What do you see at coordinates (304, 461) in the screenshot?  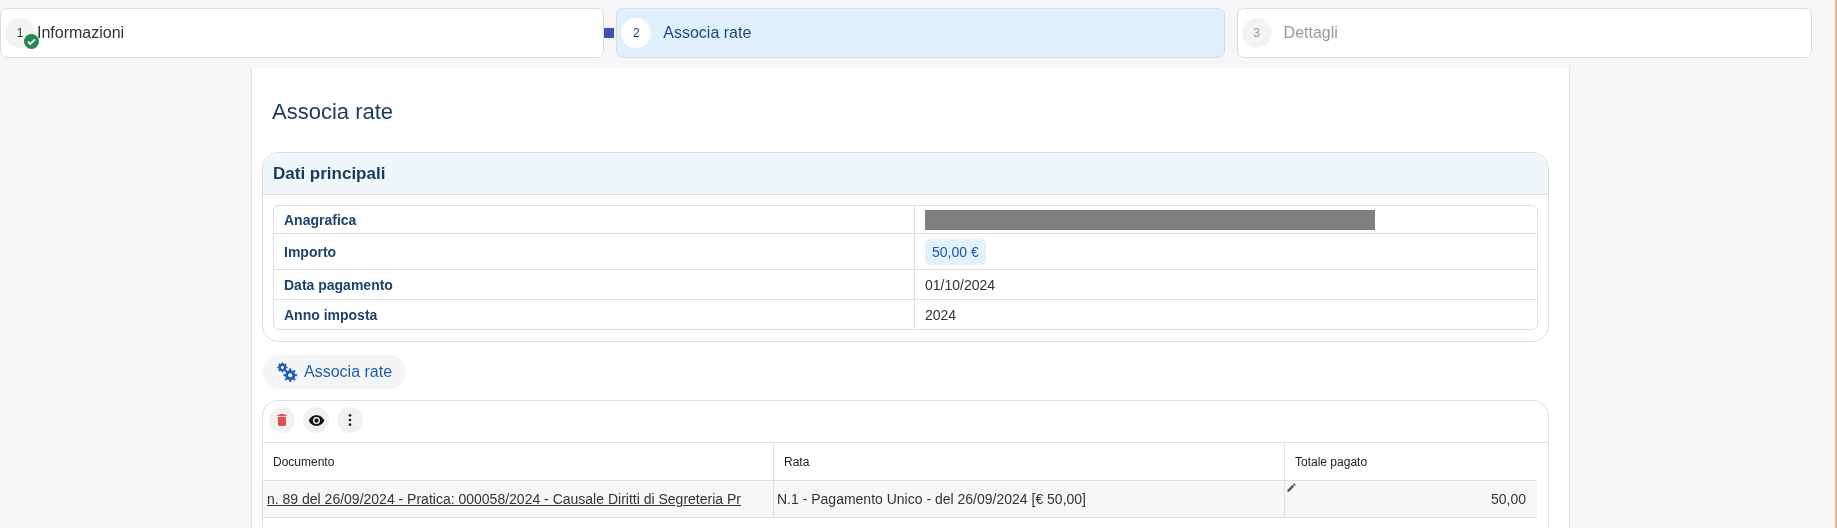 I see `column-header: Documento` at bounding box center [304, 461].